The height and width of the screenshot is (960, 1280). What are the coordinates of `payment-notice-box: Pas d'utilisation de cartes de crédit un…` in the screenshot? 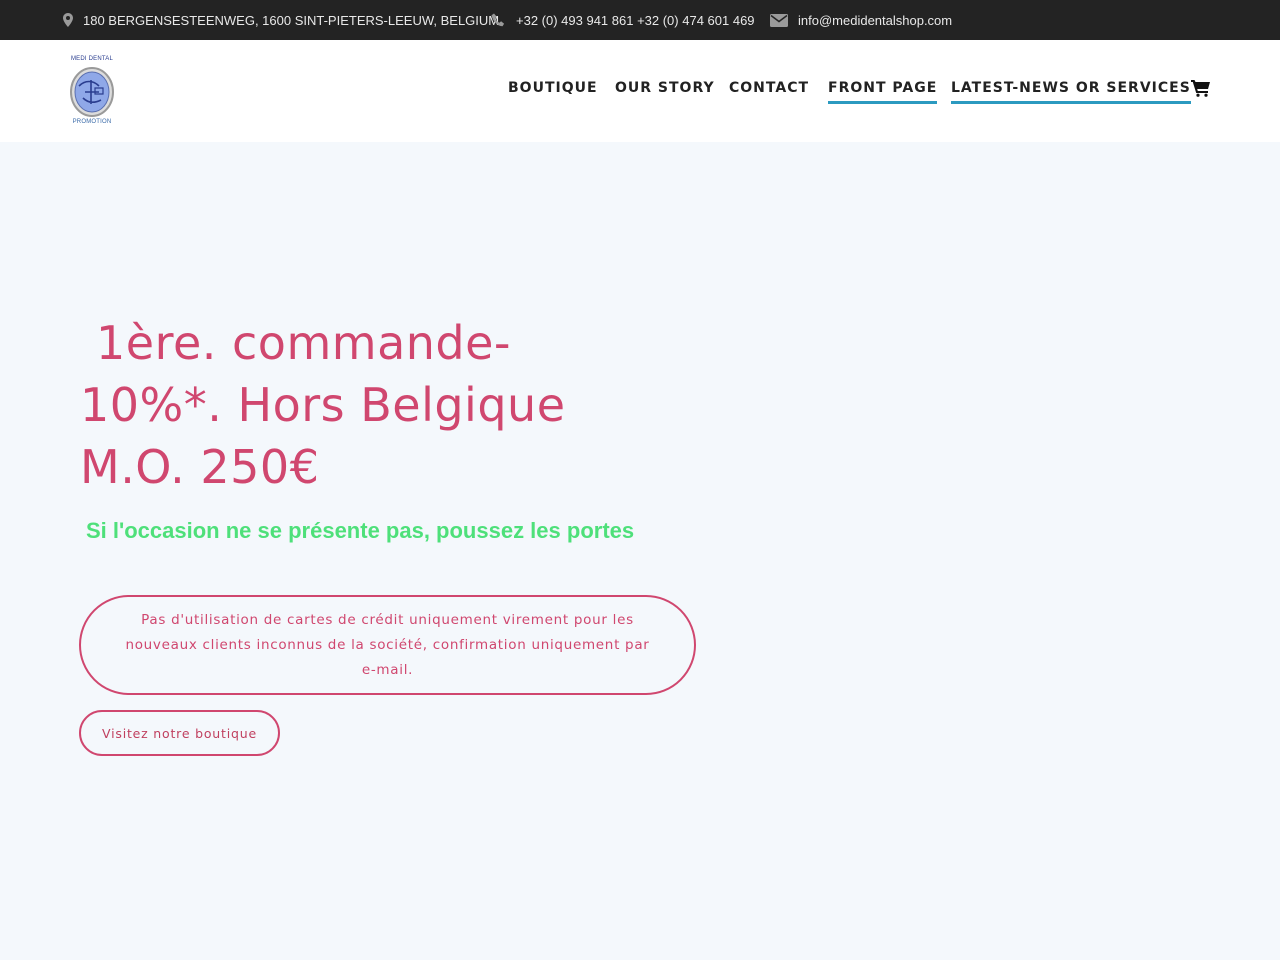 It's located at (387, 645).